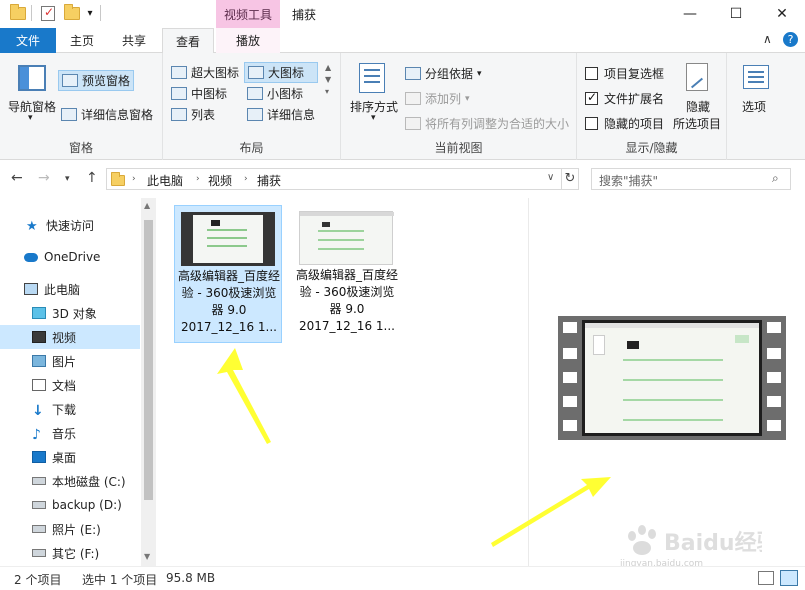  I want to click on group-options: 选项, so click(757, 106).